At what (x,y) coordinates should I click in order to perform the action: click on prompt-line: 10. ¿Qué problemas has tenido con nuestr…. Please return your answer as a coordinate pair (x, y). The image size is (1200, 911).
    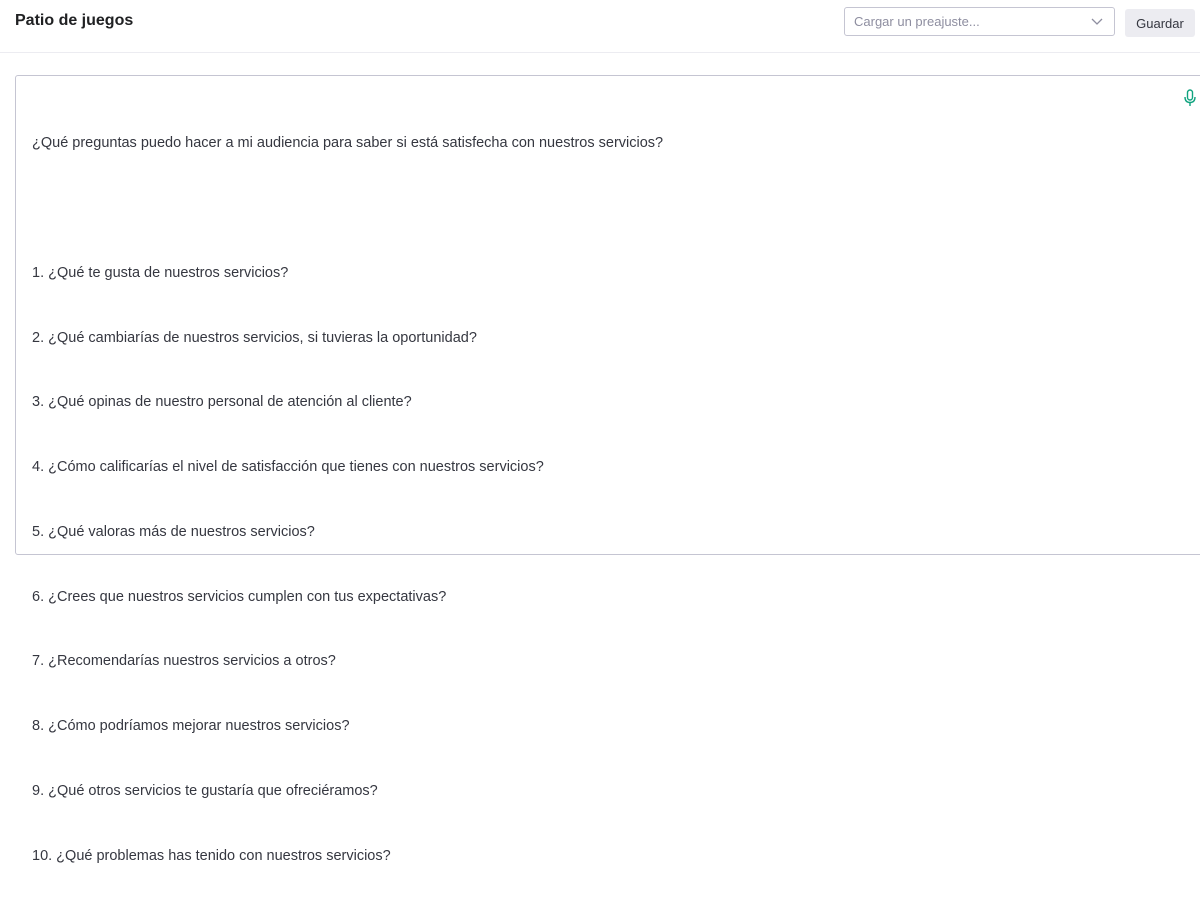
    Looking at the image, I should click on (211, 855).